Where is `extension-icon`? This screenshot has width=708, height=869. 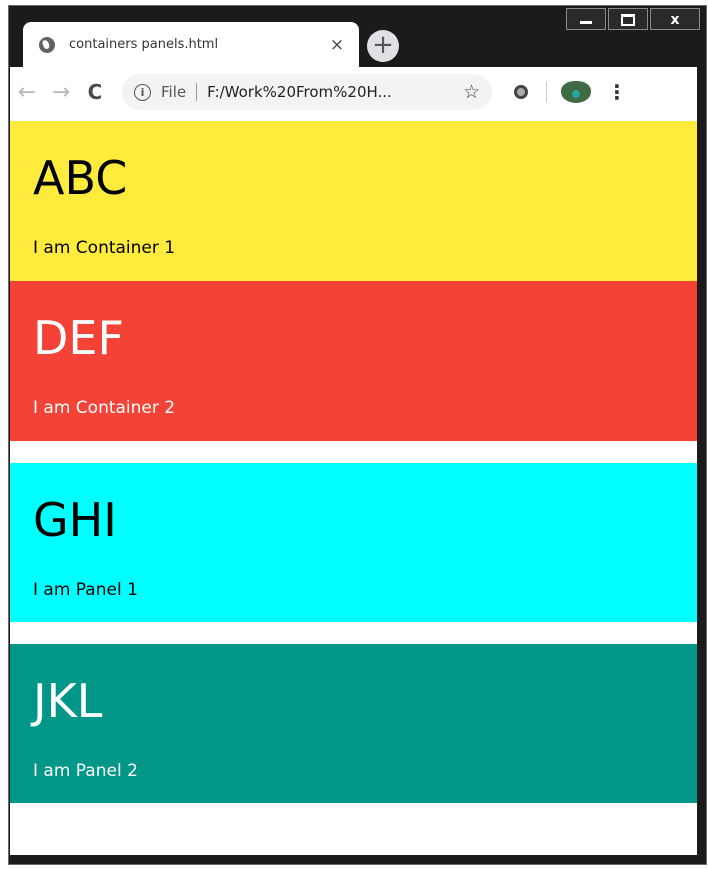 extension-icon is located at coordinates (521, 92).